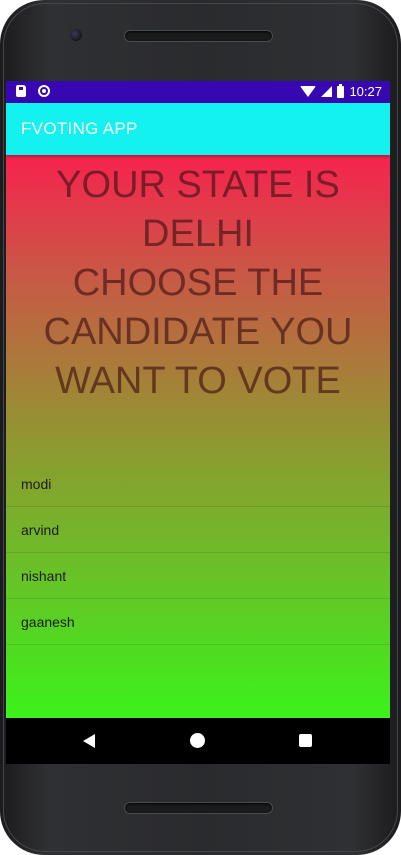 The height and width of the screenshot is (855, 401). I want to click on top-speaker-grille, so click(198, 36).